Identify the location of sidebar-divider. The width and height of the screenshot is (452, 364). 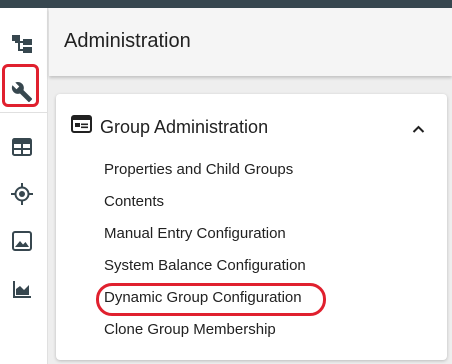
(23, 112).